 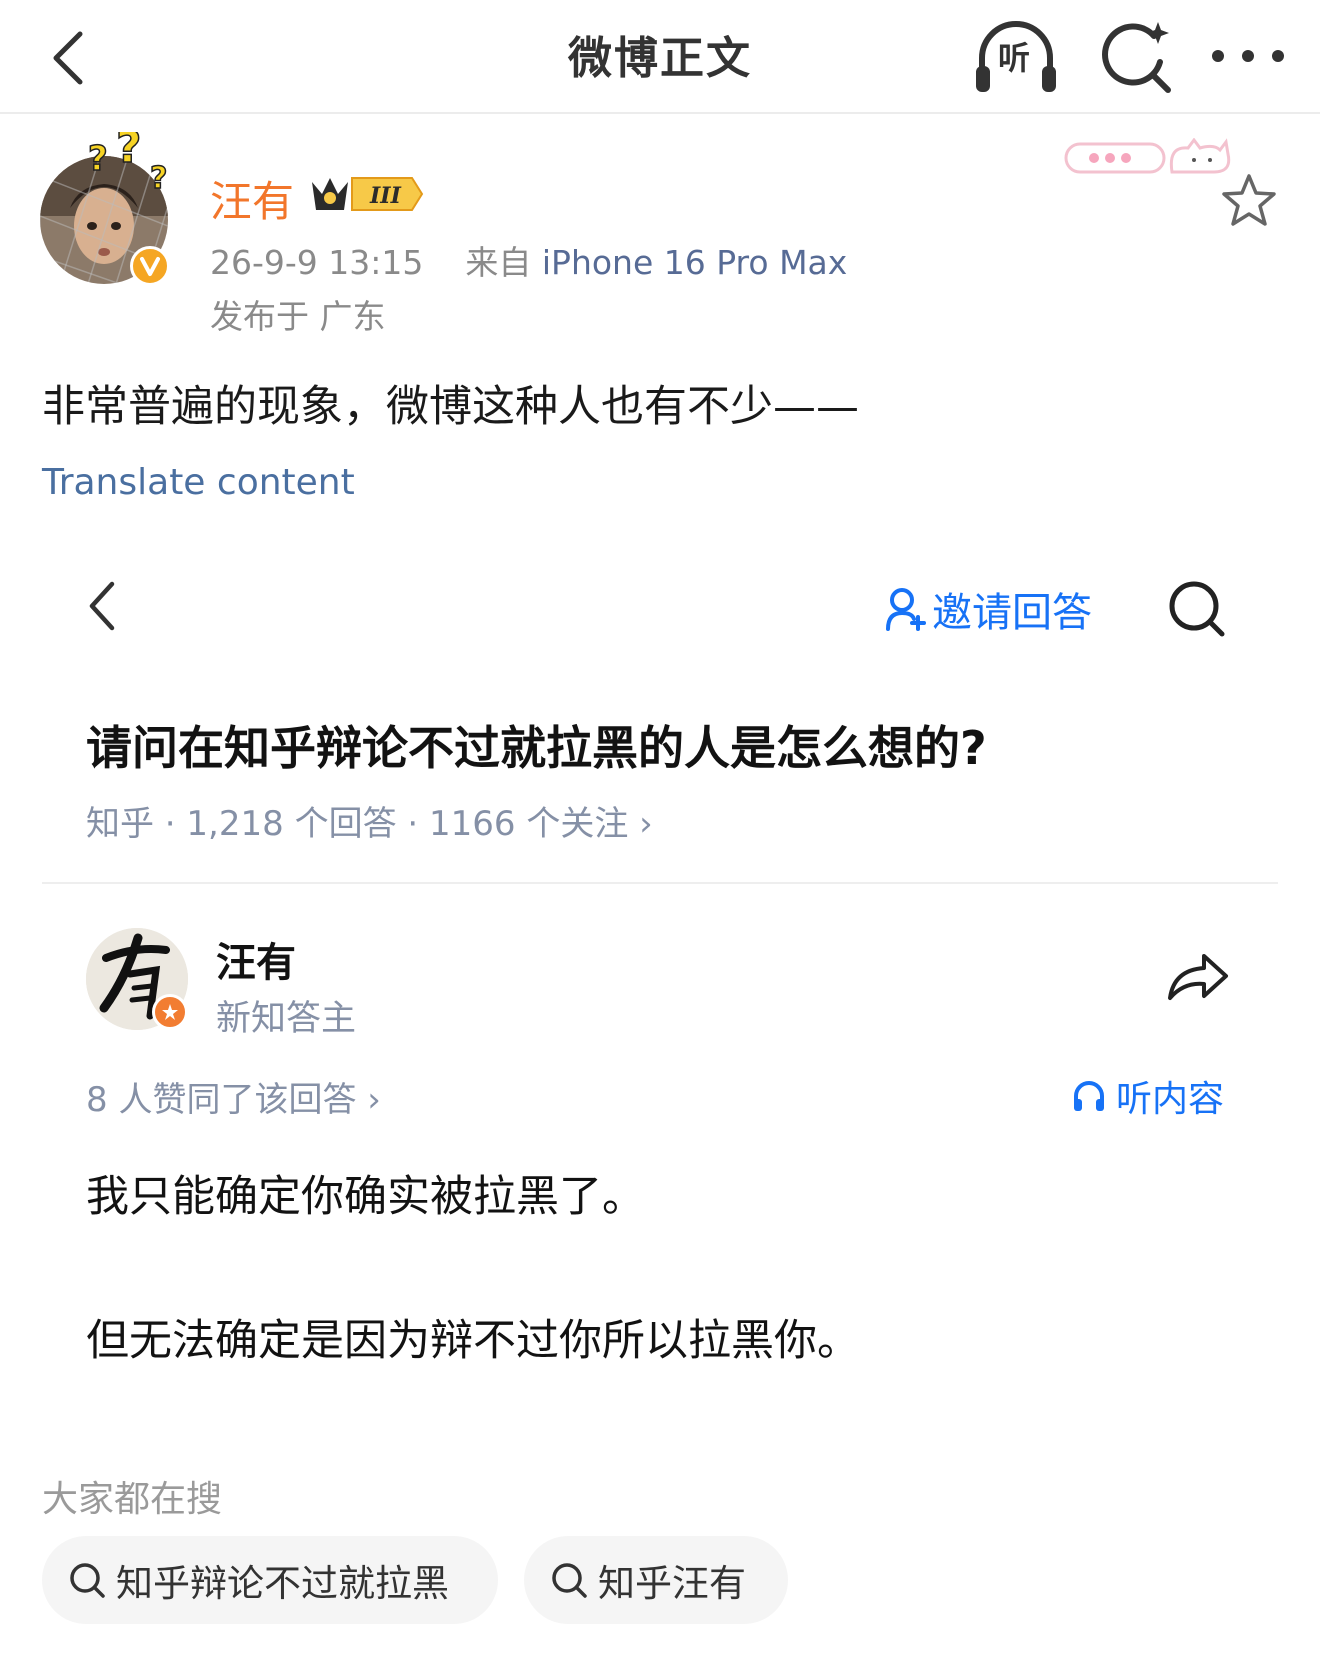 I want to click on embed-answerer-name: 汪有, so click(x=256, y=963).